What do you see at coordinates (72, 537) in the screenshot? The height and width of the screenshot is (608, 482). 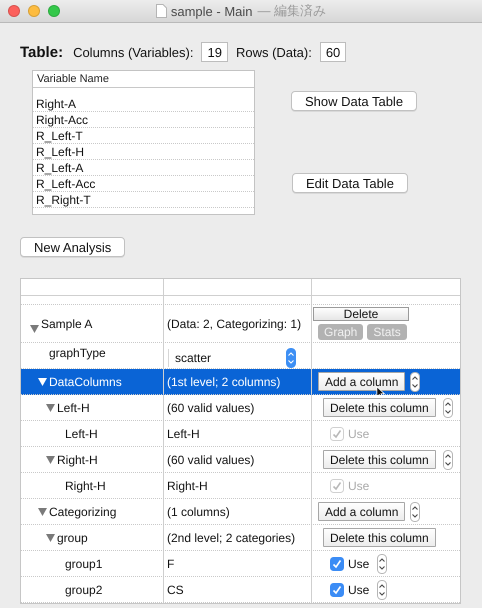 I see `row-name: group` at bounding box center [72, 537].